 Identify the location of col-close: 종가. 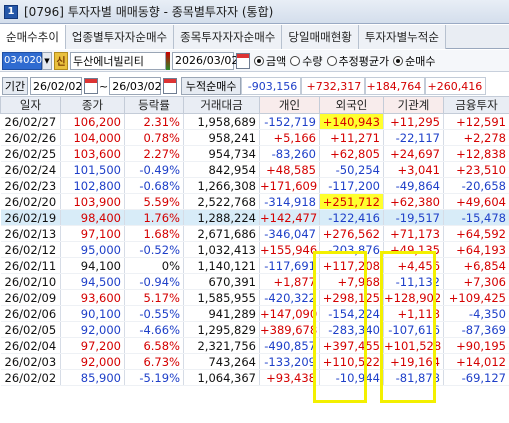
(92, 105).